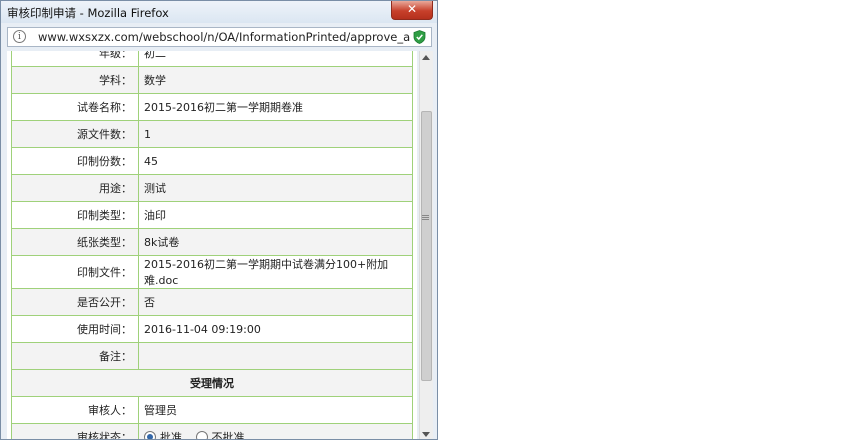 The height and width of the screenshot is (440, 845). I want to click on row-label: 使用时间：, so click(75, 329).